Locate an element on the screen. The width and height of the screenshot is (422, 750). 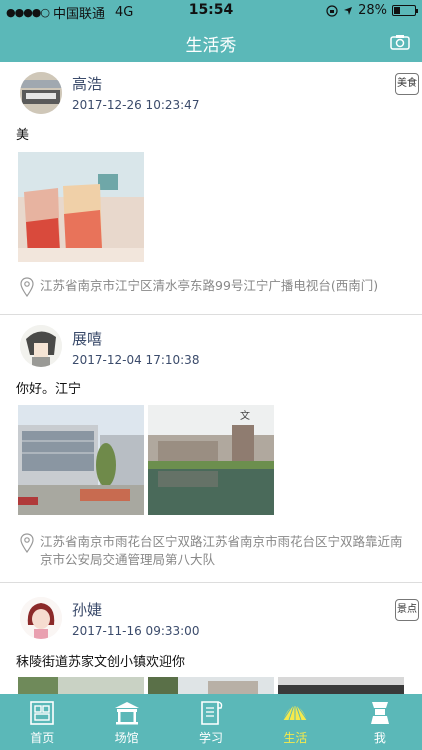
tab-label: 生活 is located at coordinates (295, 738).